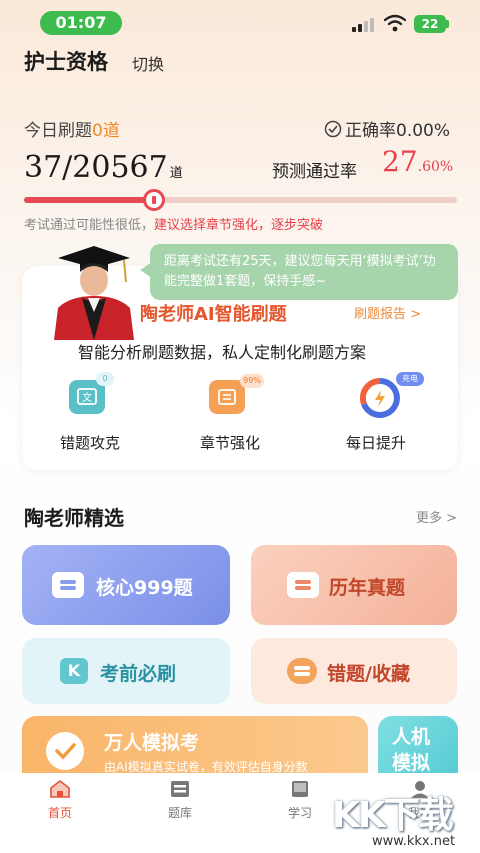  Describe the element at coordinates (387, 312) in the screenshot. I see `report-link: 刷题报告 >` at that location.